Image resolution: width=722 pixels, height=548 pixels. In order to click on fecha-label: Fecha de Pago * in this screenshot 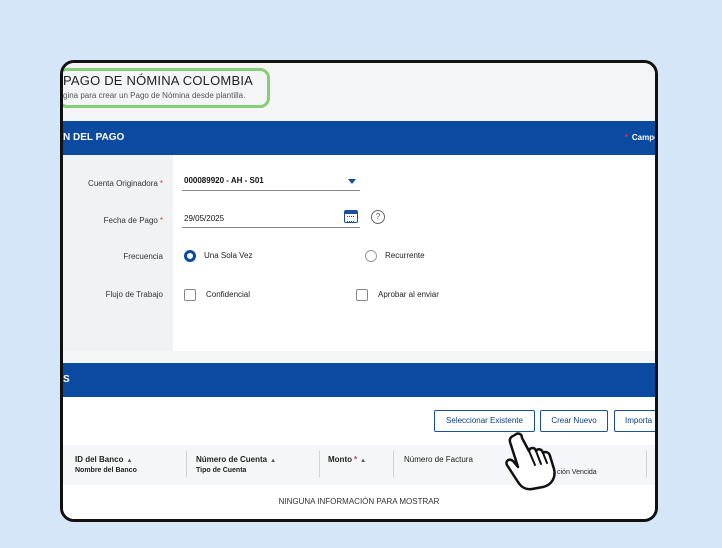, I will do `click(133, 220)`.